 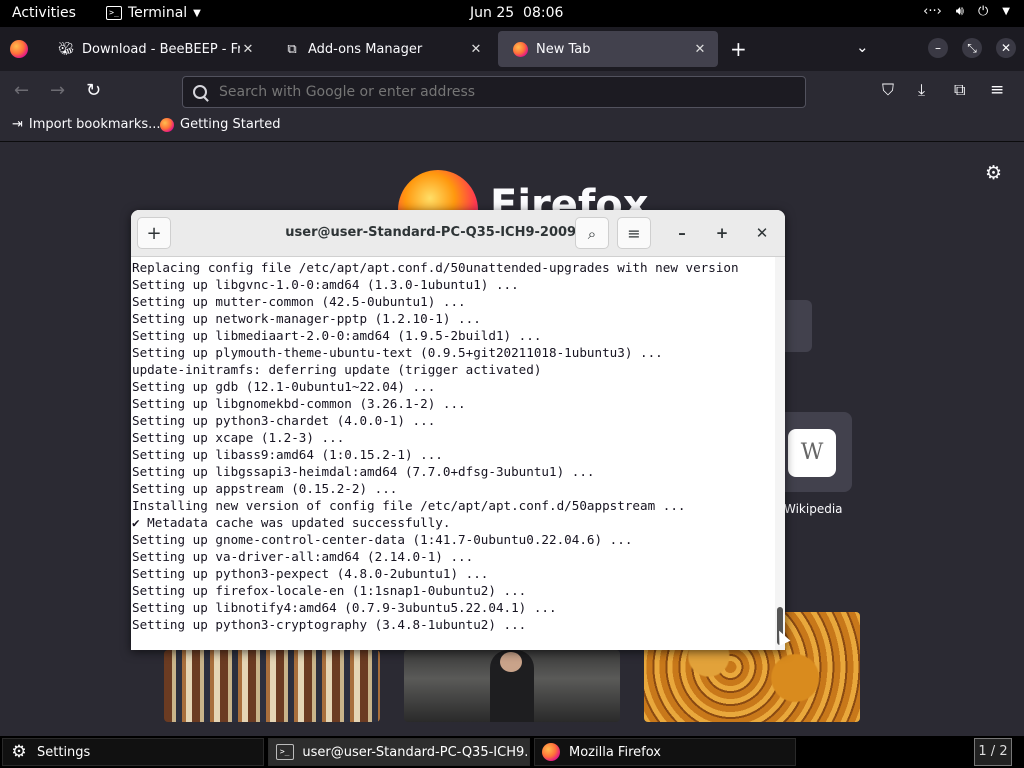 What do you see at coordinates (64, 752) in the screenshot?
I see `taskbar-label: Settings` at bounding box center [64, 752].